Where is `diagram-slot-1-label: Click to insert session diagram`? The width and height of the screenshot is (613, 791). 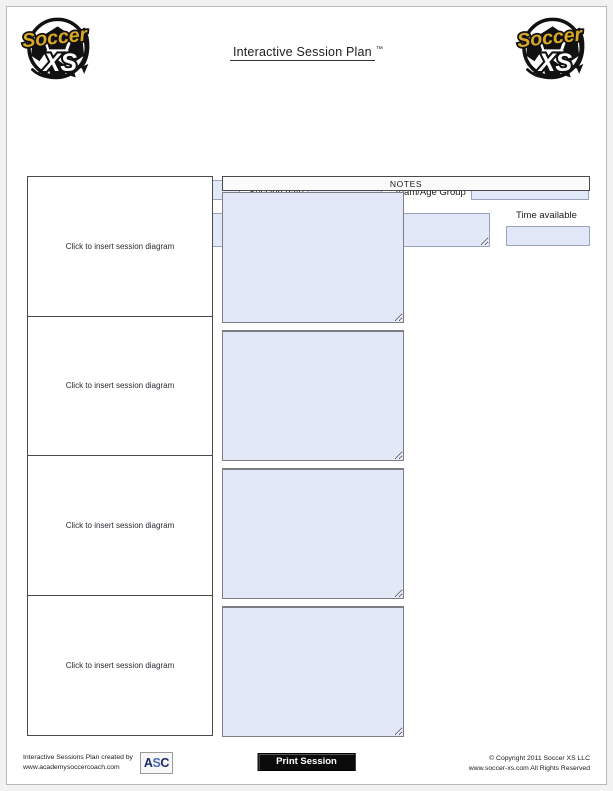 diagram-slot-1-label: Click to insert session diagram is located at coordinates (120, 246).